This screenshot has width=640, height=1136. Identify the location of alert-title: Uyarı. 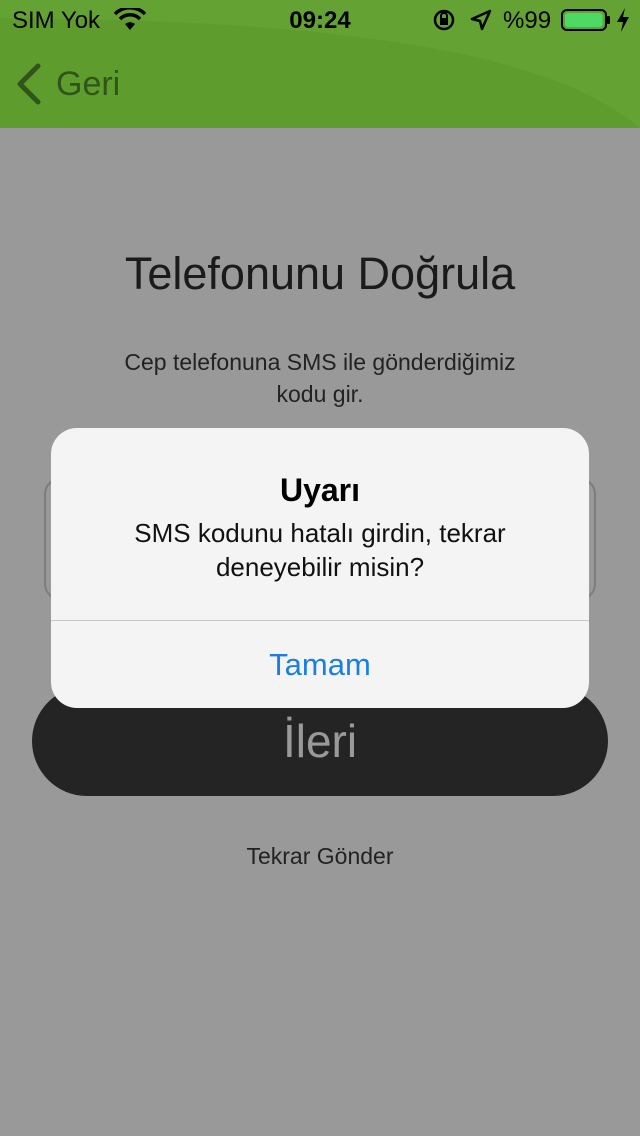
(320, 490).